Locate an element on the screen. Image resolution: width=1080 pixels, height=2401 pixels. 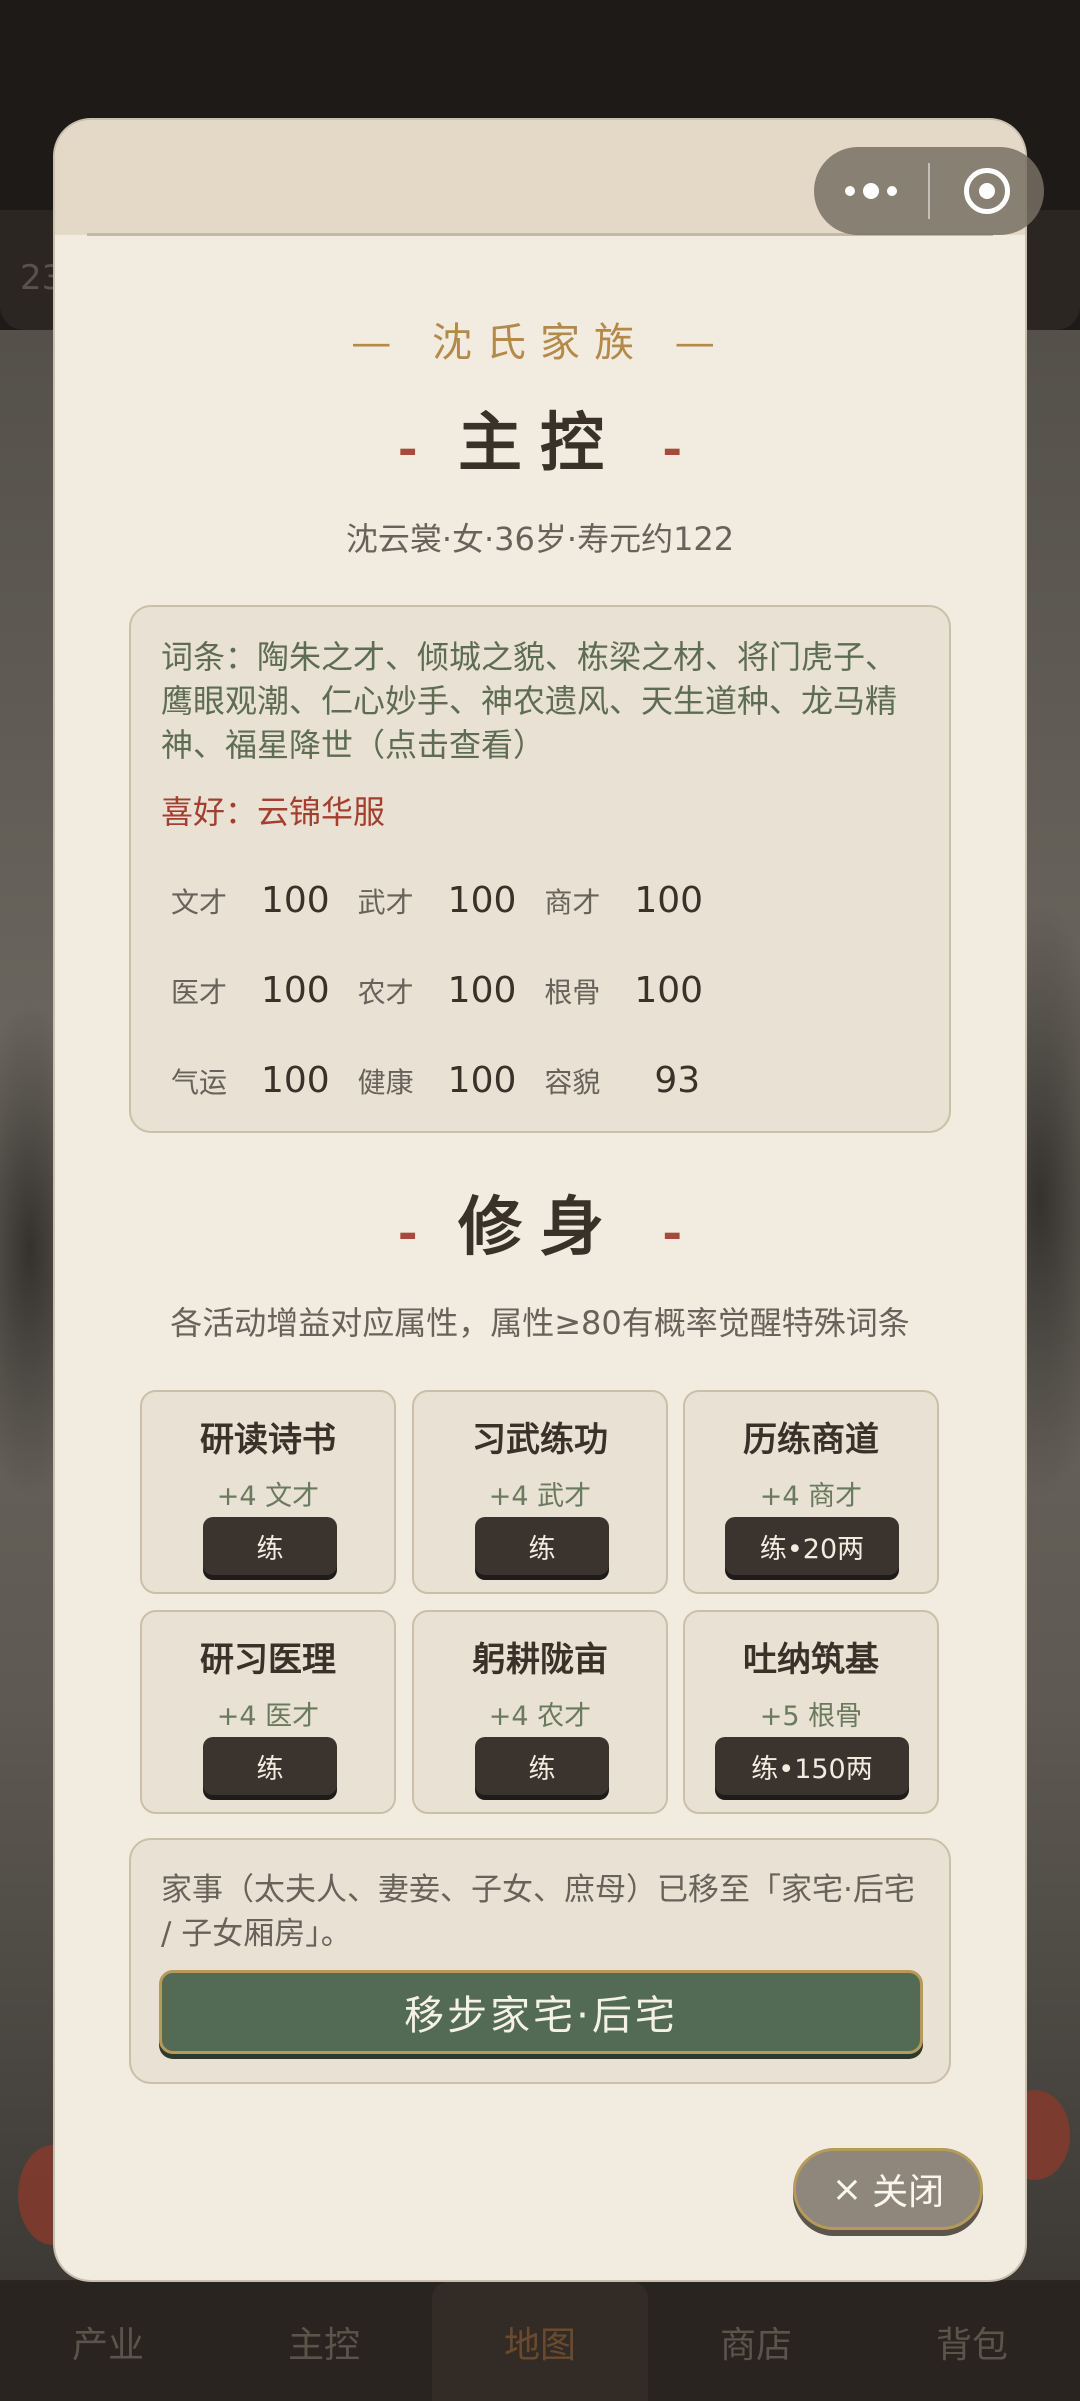
training-name: 研习医理 is located at coordinates (268, 1660).